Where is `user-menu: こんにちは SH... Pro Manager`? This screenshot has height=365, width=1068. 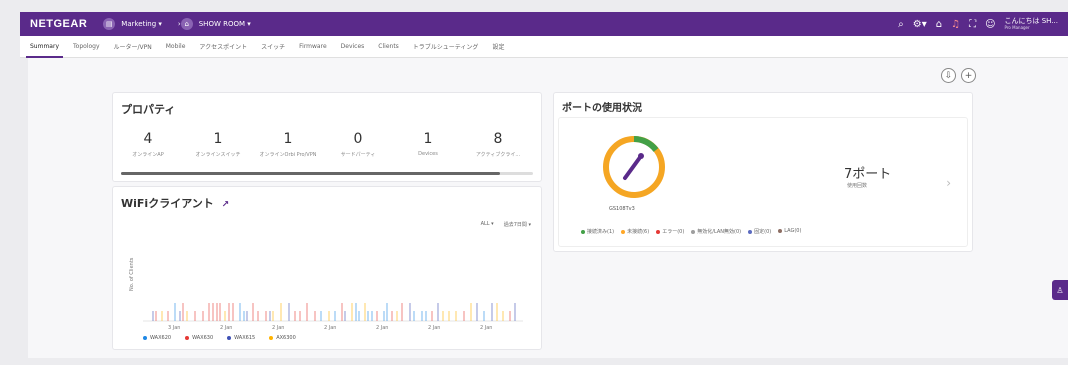 user-menu: こんにちは SH... Pro Manager is located at coordinates (1031, 24).